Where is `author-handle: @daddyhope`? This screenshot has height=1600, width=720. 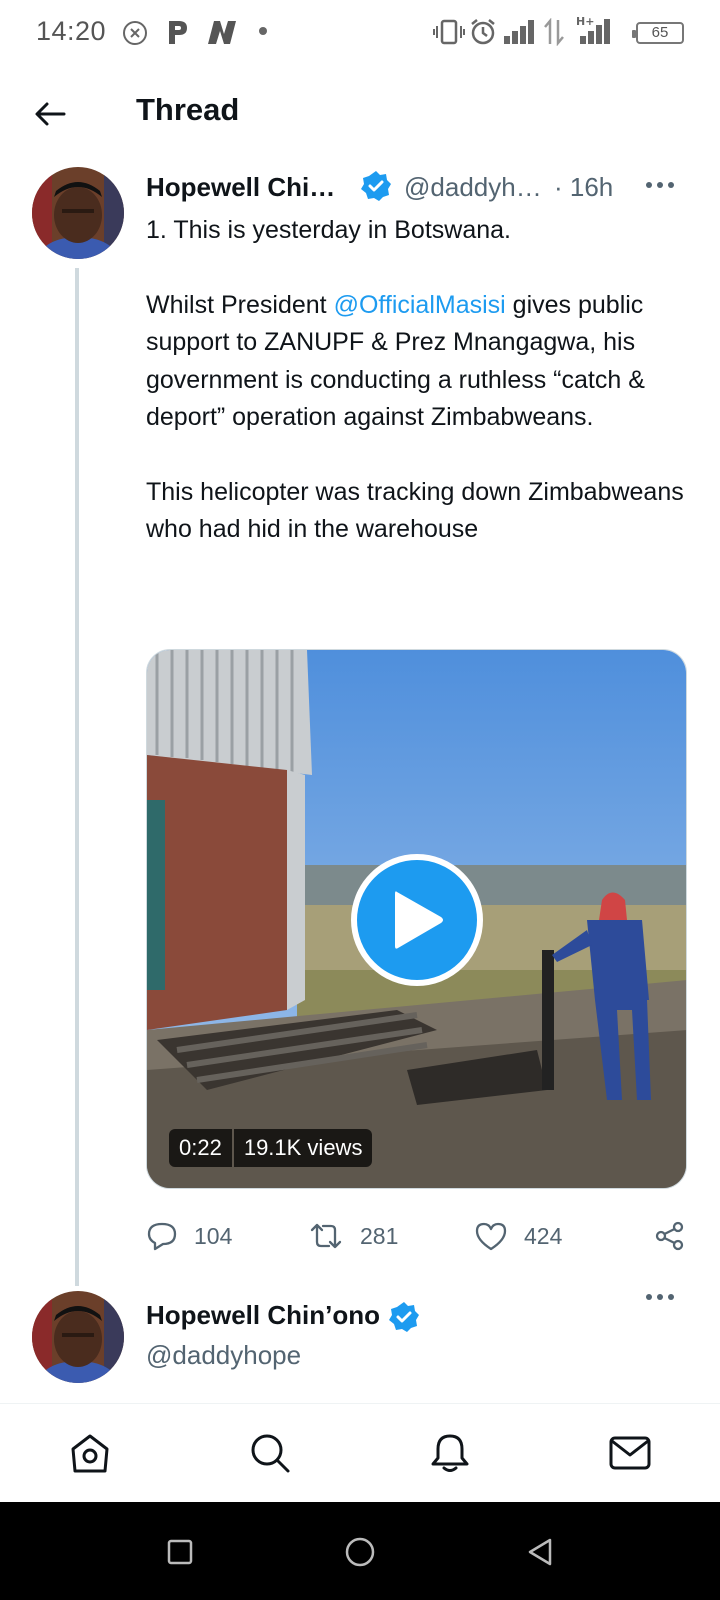
author-handle: @daddyhope is located at coordinates (223, 1355).